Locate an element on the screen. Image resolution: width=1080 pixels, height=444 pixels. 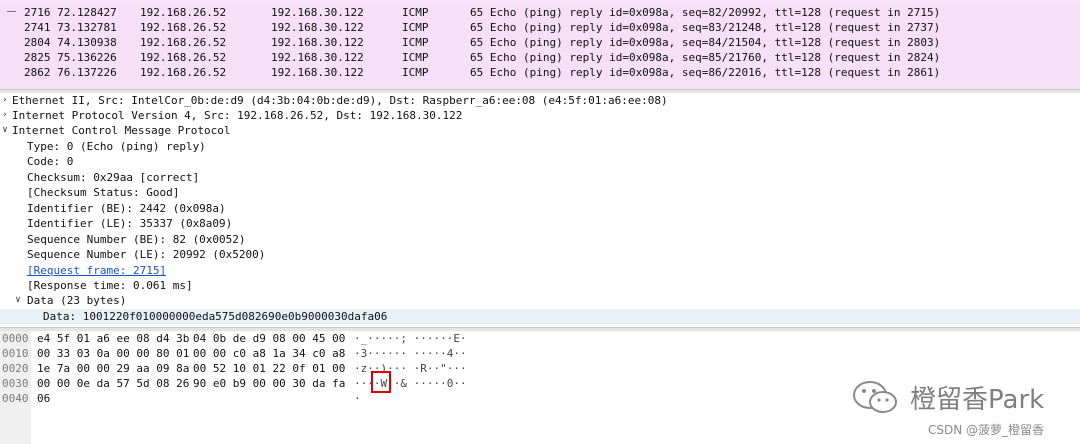
tree-field: Type: 0 (Echo (ping) reply) is located at coordinates (540, 146).